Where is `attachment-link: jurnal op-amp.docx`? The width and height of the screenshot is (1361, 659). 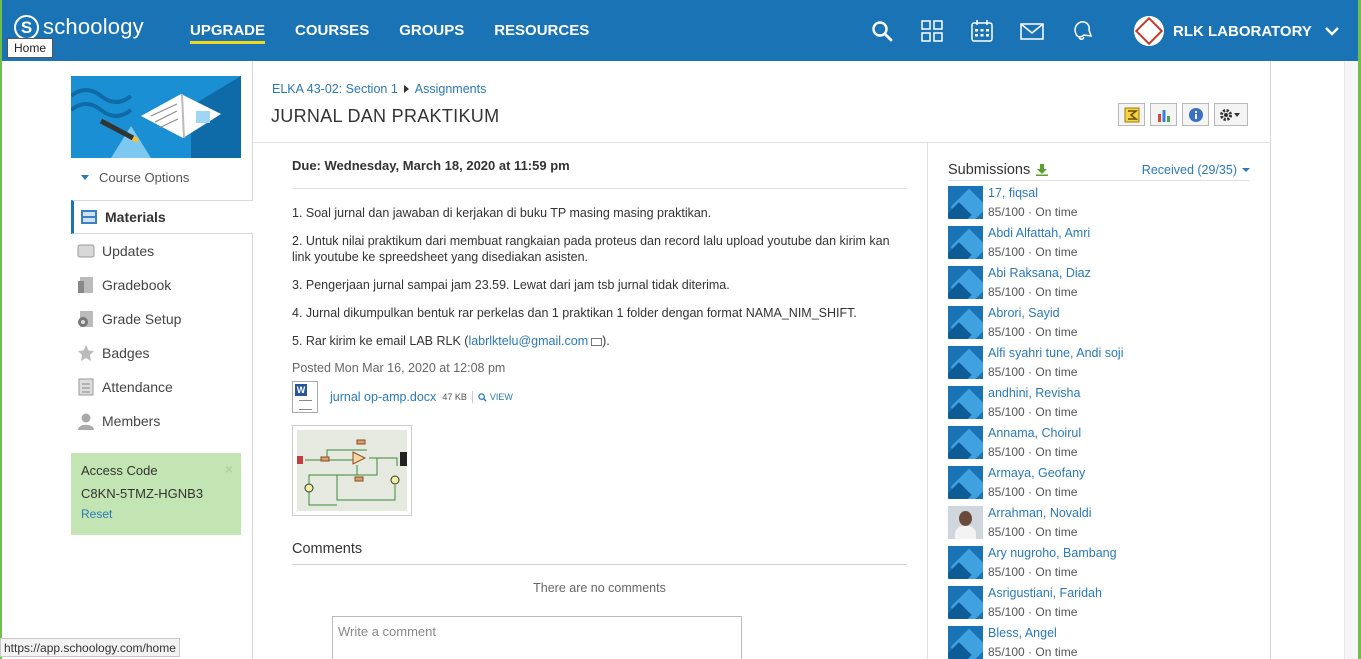 attachment-link: jurnal op-amp.docx is located at coordinates (383, 397).